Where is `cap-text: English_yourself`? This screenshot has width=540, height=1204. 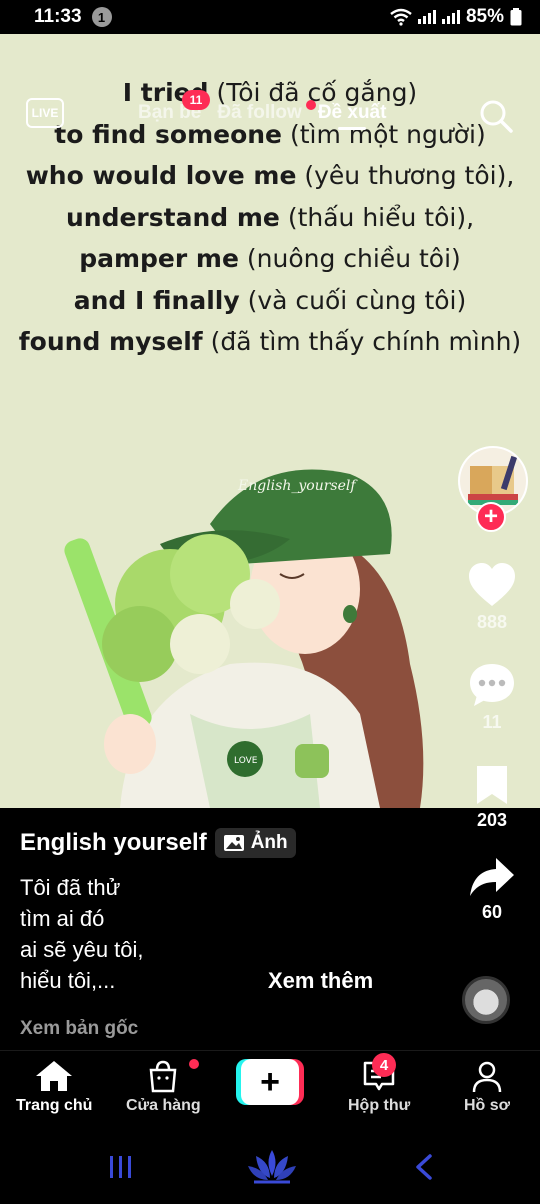
cap-text: English_yourself is located at coordinates (297, 486).